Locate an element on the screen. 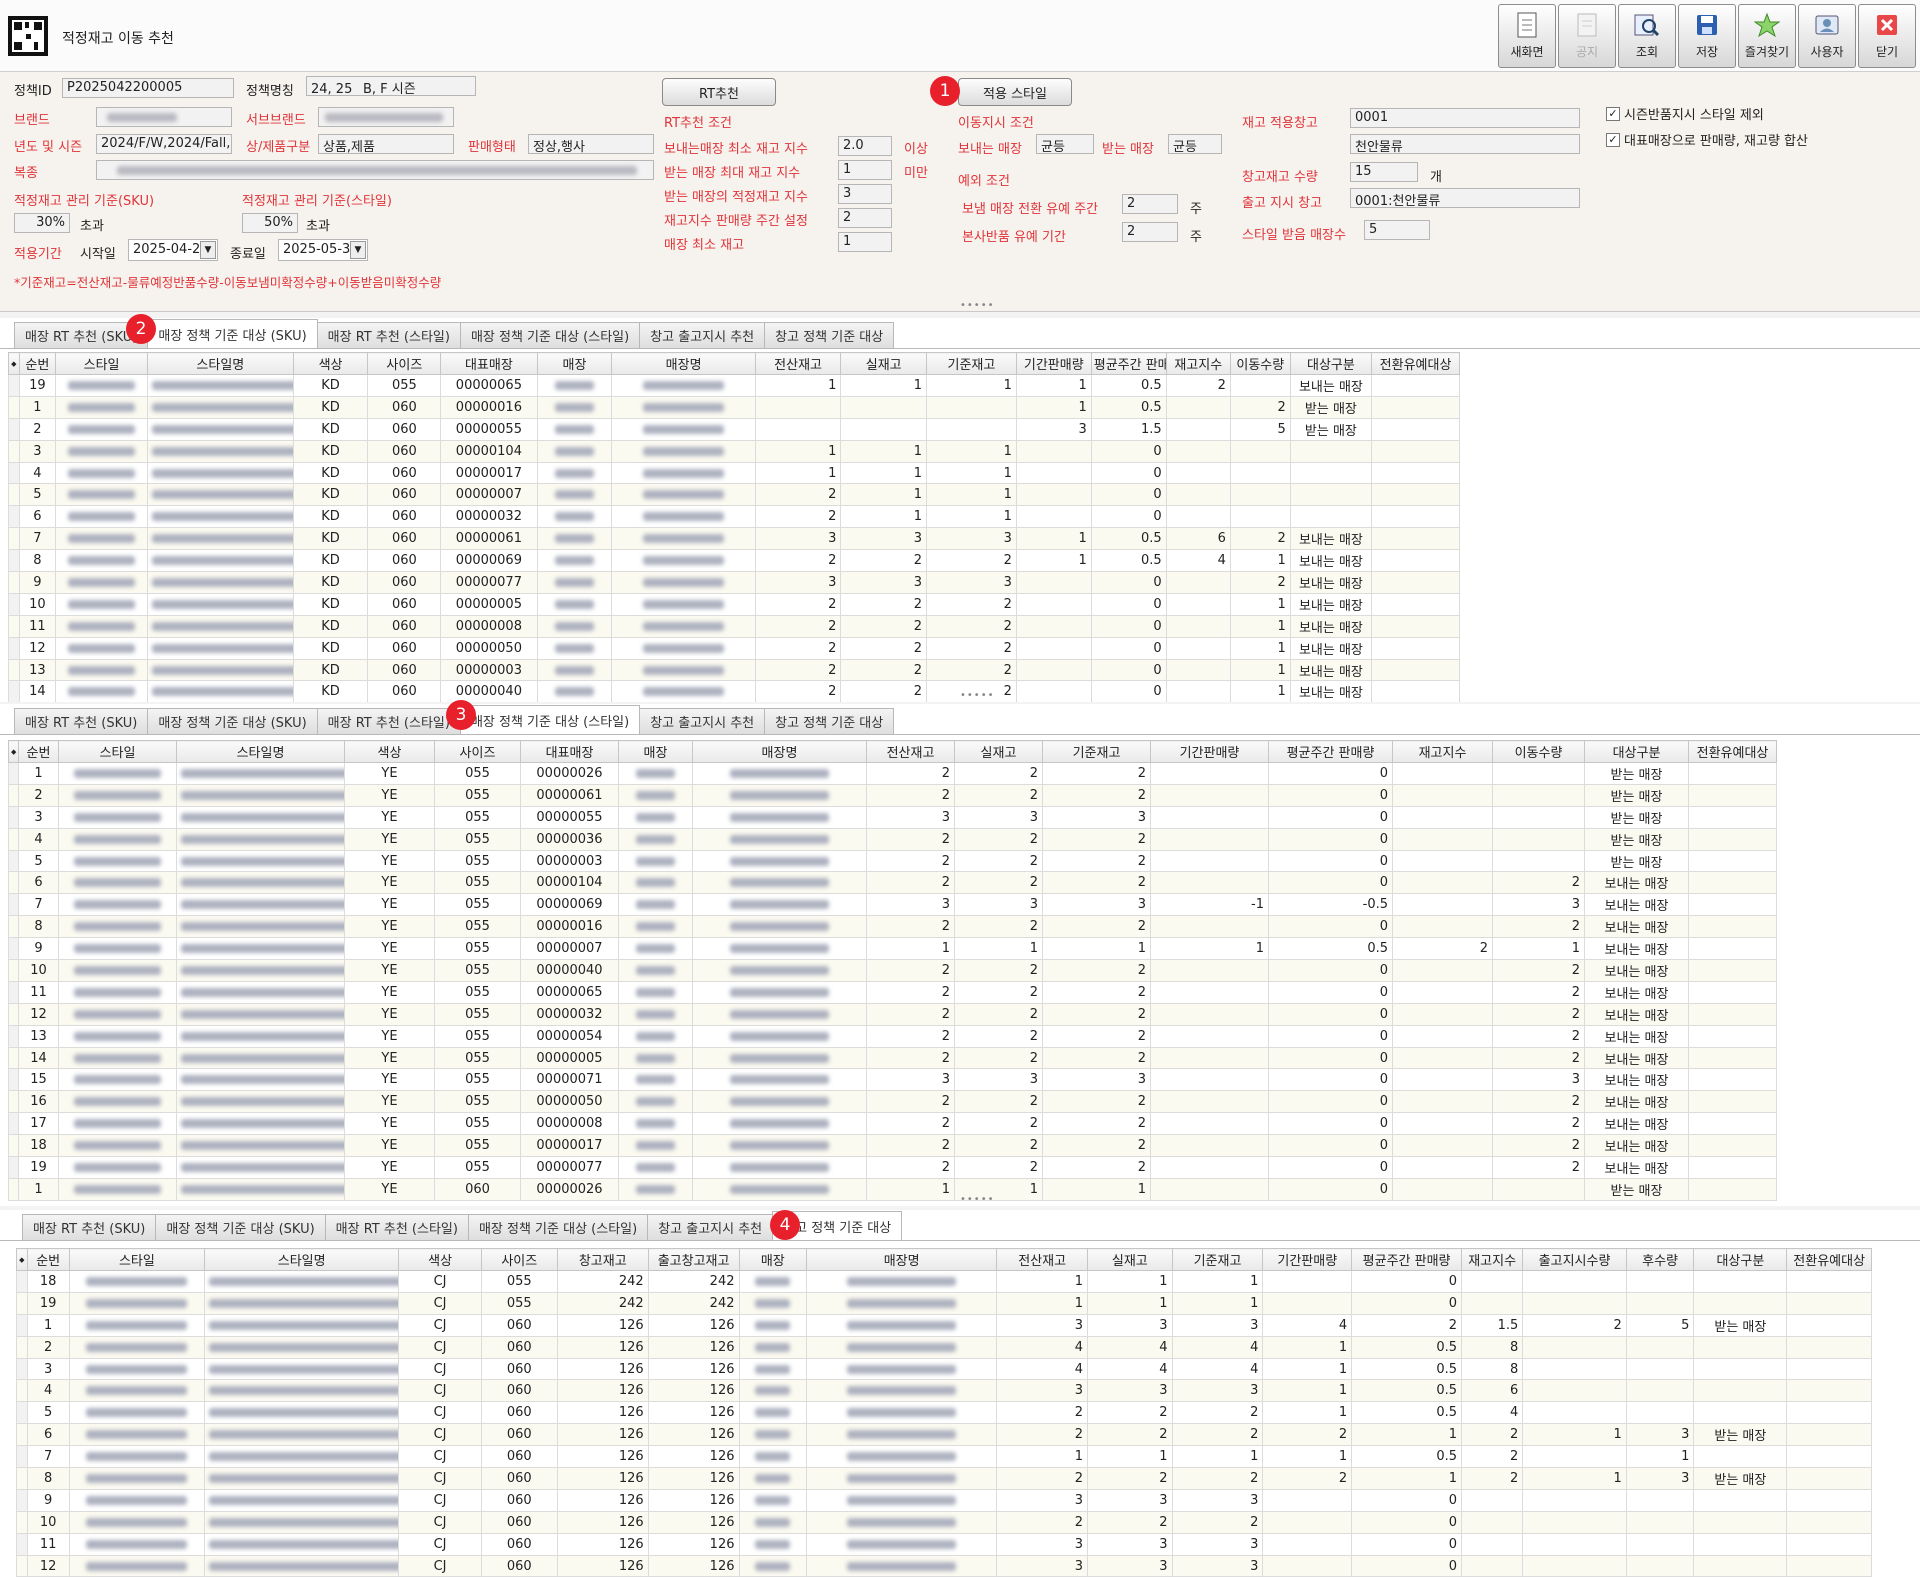 The image size is (1920, 1579). table-row: 7 YE 055 00000069 3 3 3 -1 -0.5 3 보내는 매장 is located at coordinates (892, 905).